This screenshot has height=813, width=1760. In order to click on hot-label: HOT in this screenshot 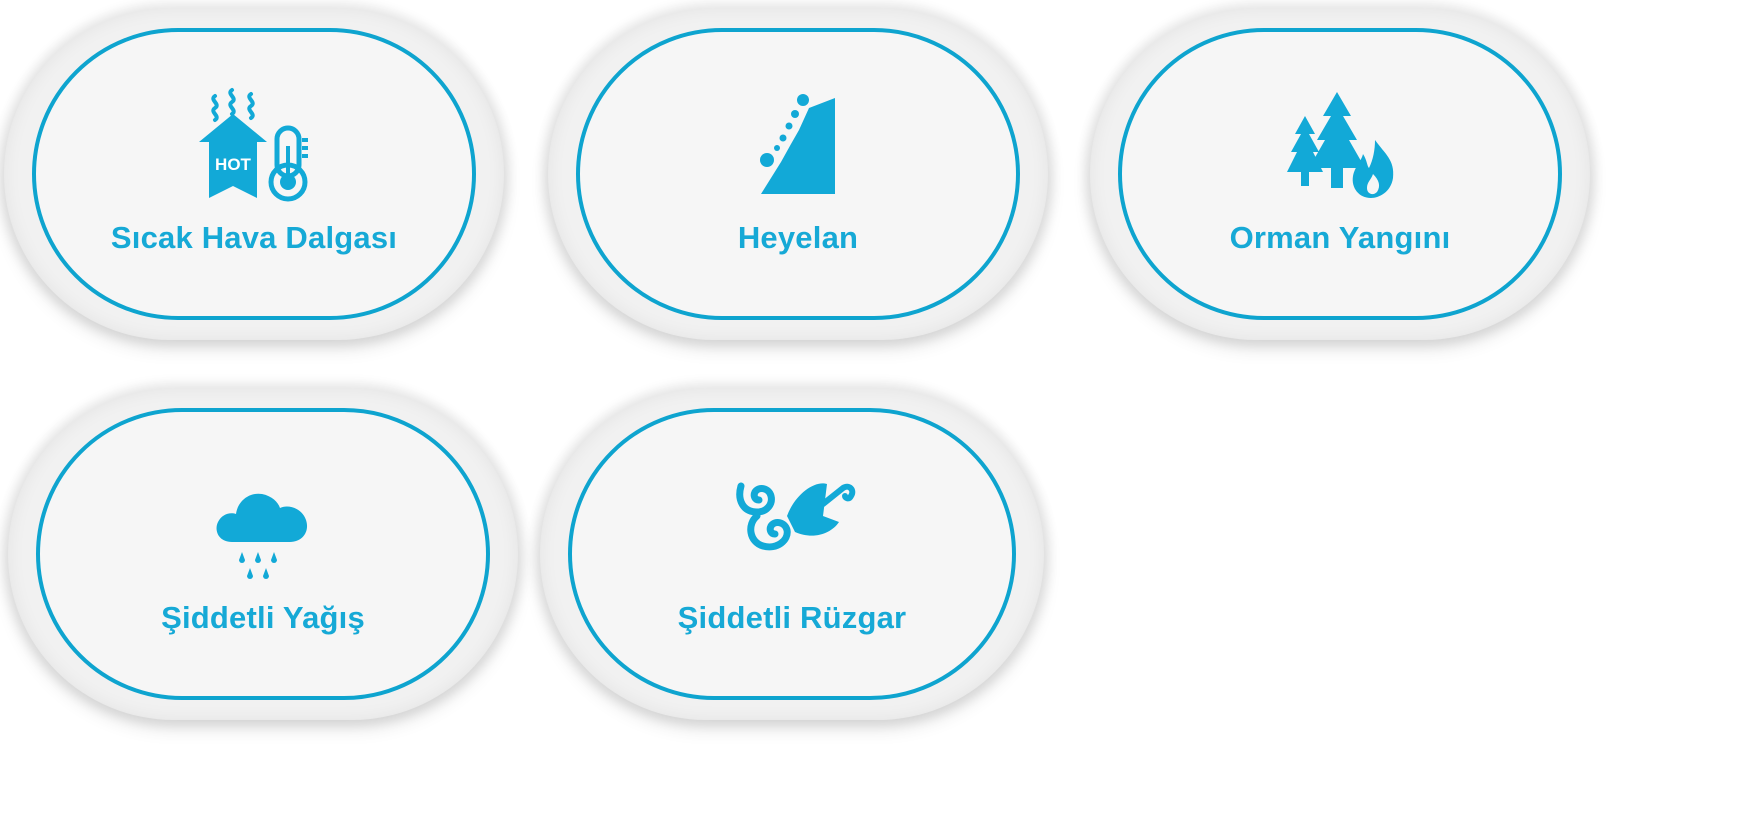, I will do `click(233, 164)`.